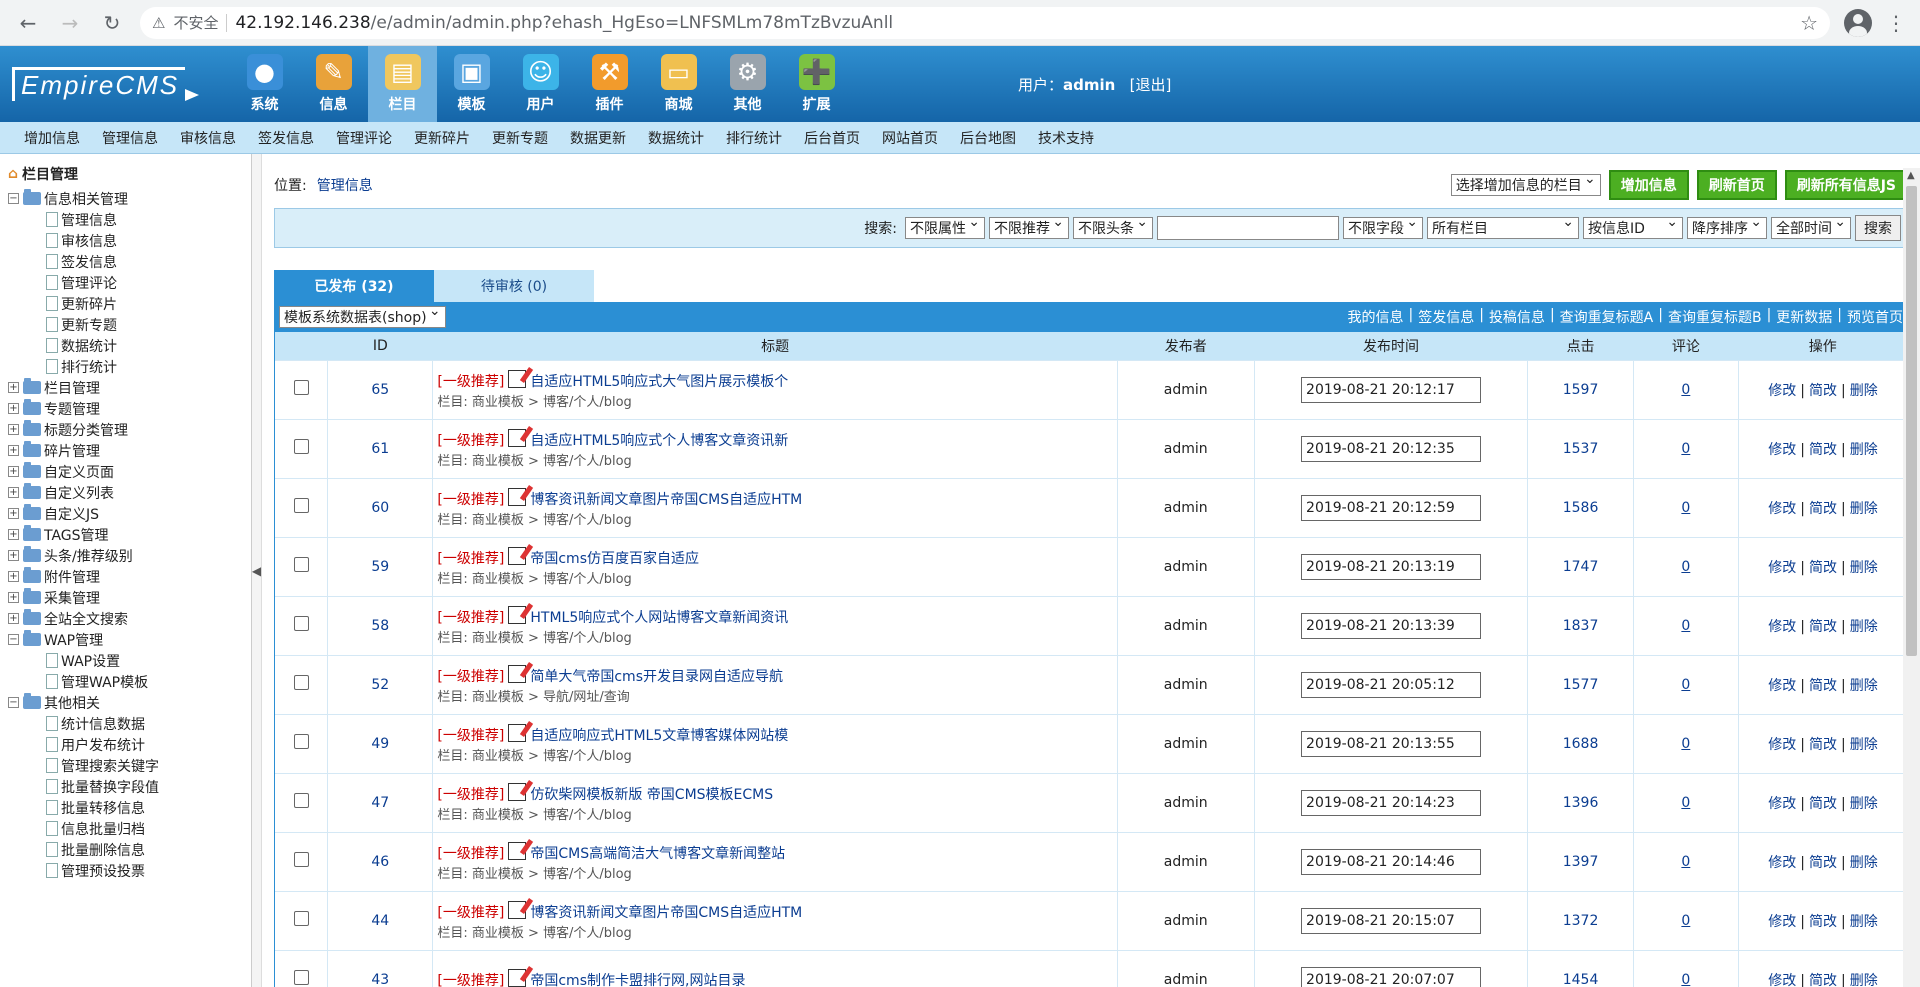  I want to click on row-title-link: 帝国cms仿百度百家自适应, so click(614, 559).